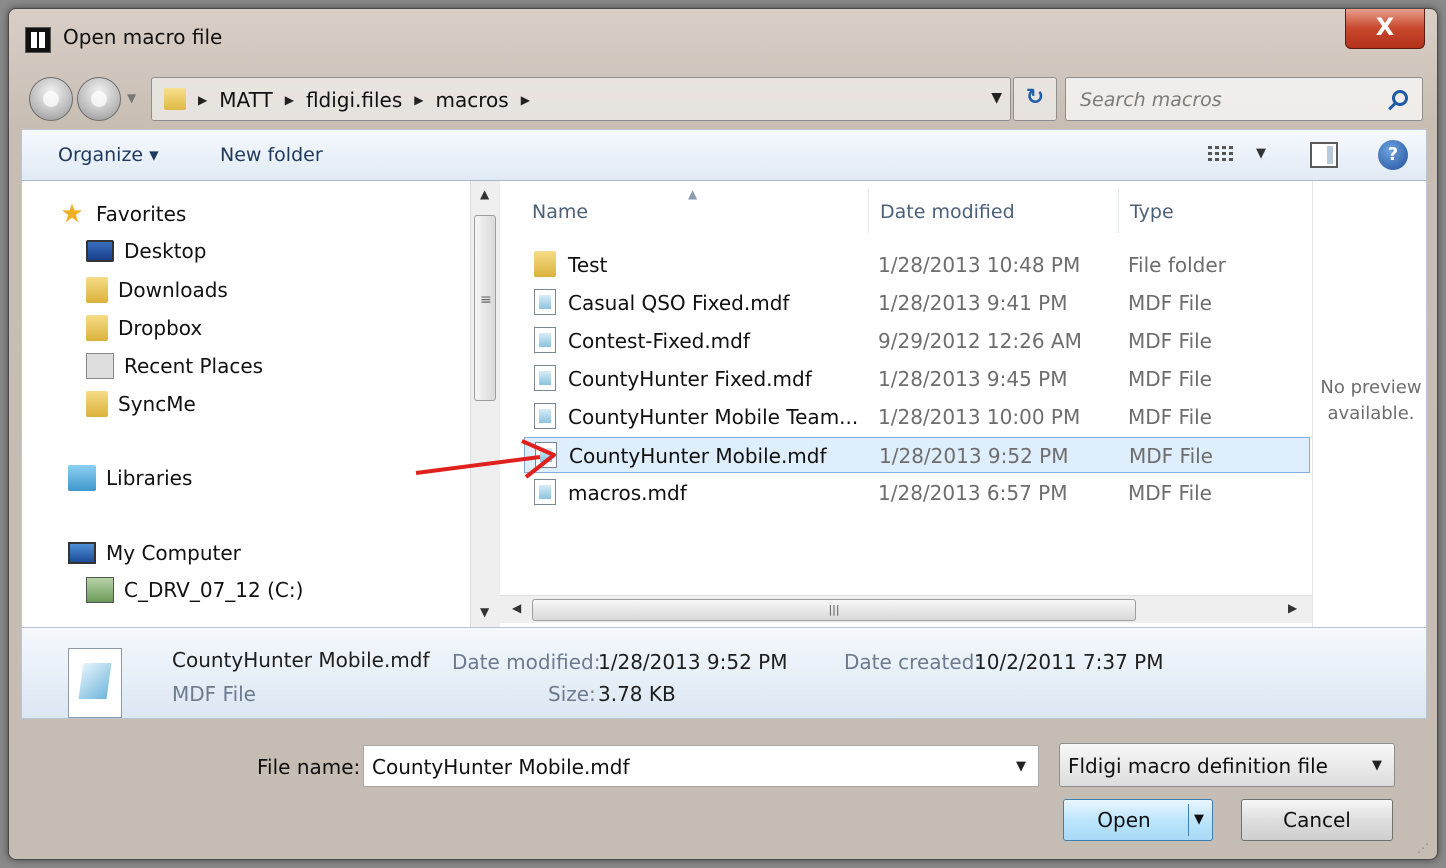  What do you see at coordinates (723, 38) in the screenshot?
I see `title-bar: Open macro file X` at bounding box center [723, 38].